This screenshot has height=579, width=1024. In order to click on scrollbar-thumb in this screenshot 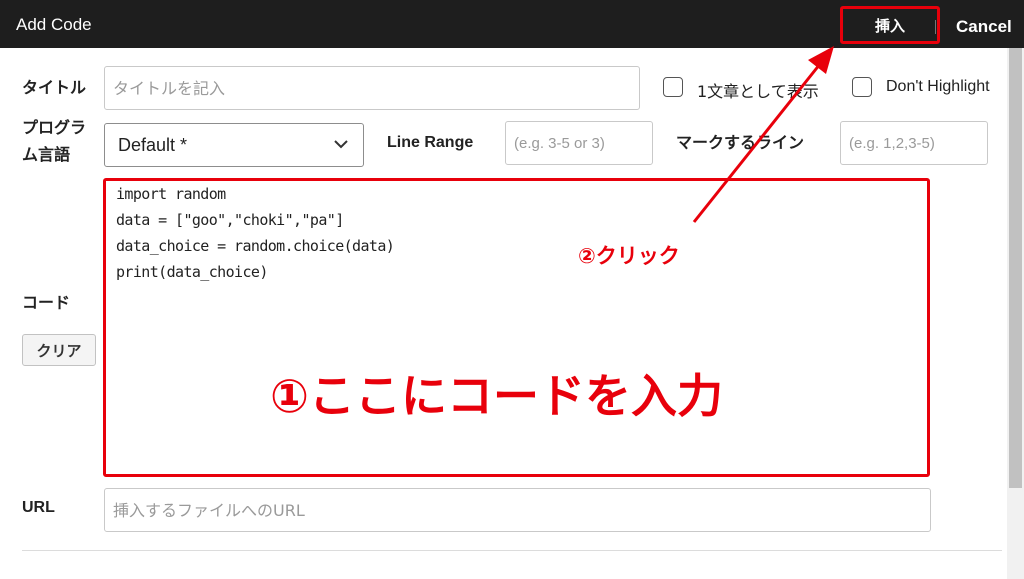, I will do `click(1015, 268)`.